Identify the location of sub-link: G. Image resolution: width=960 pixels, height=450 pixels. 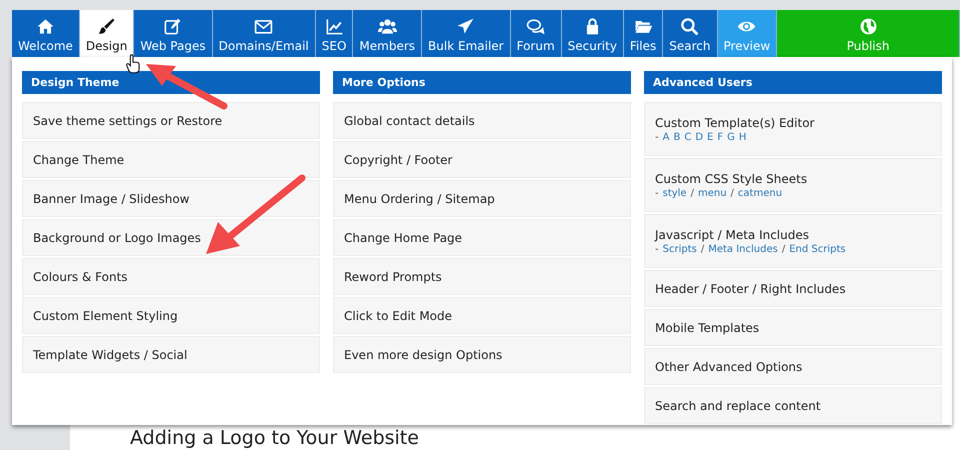
(731, 137).